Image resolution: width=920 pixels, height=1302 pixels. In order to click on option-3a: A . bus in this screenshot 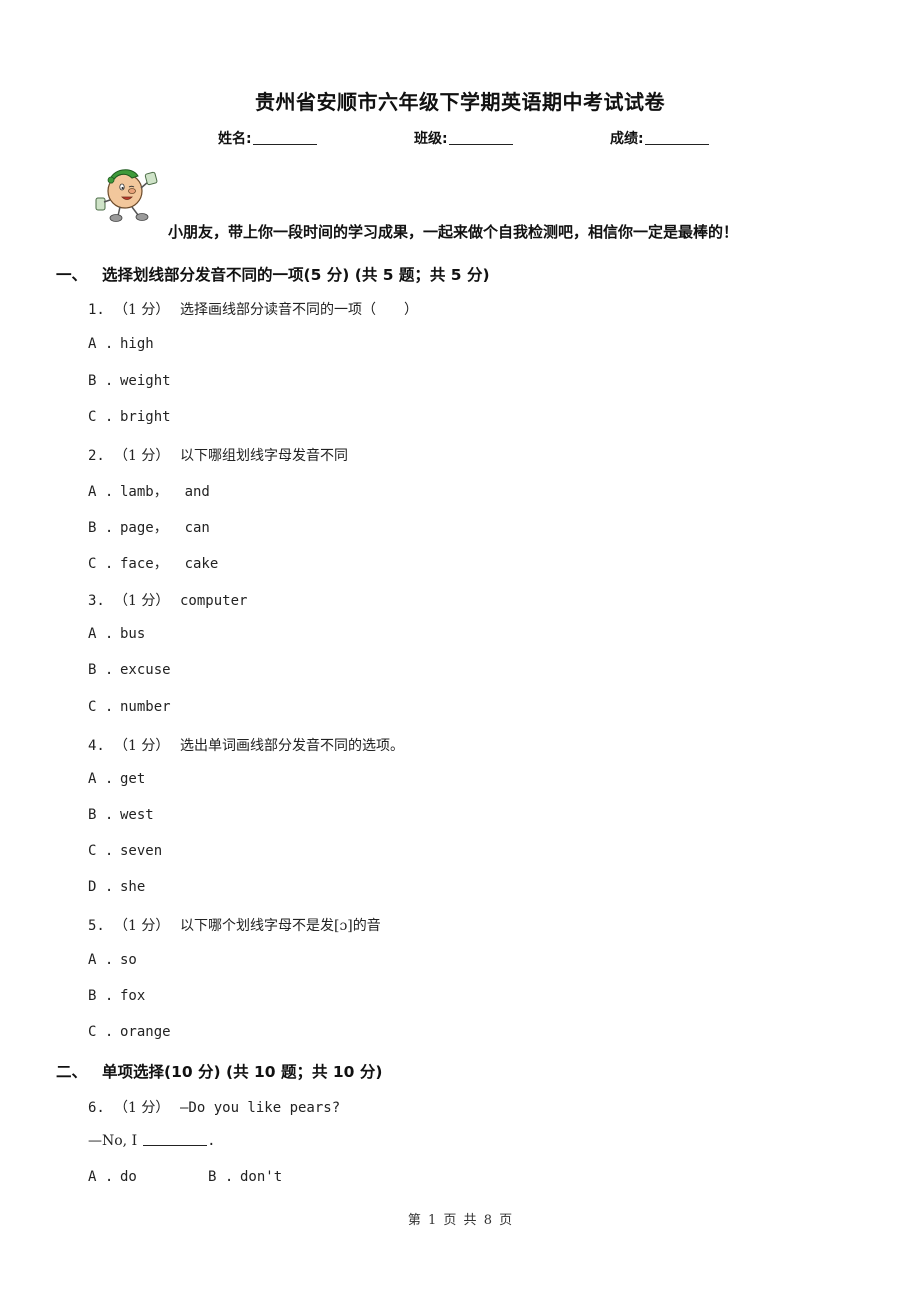, I will do `click(116, 634)`.